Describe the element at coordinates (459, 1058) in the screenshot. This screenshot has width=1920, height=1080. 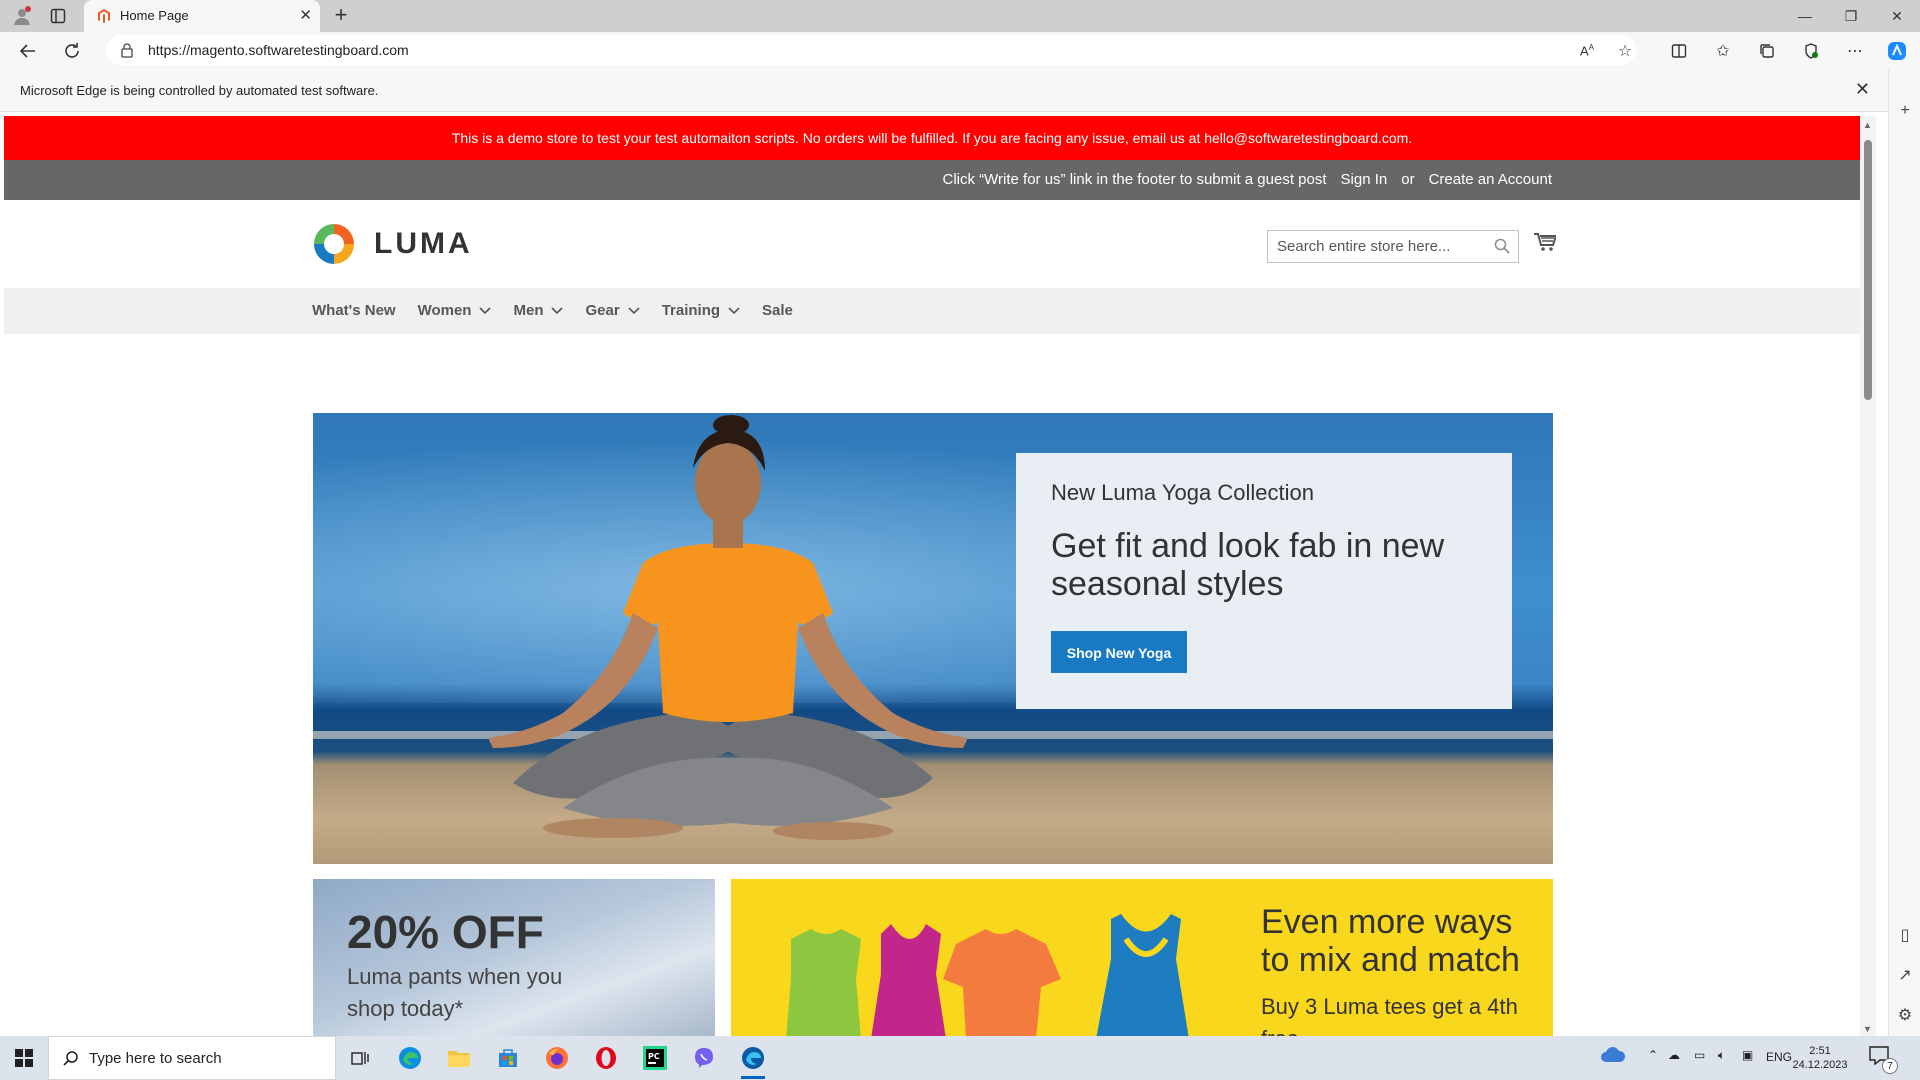
I see `file-explorer-icon` at that location.